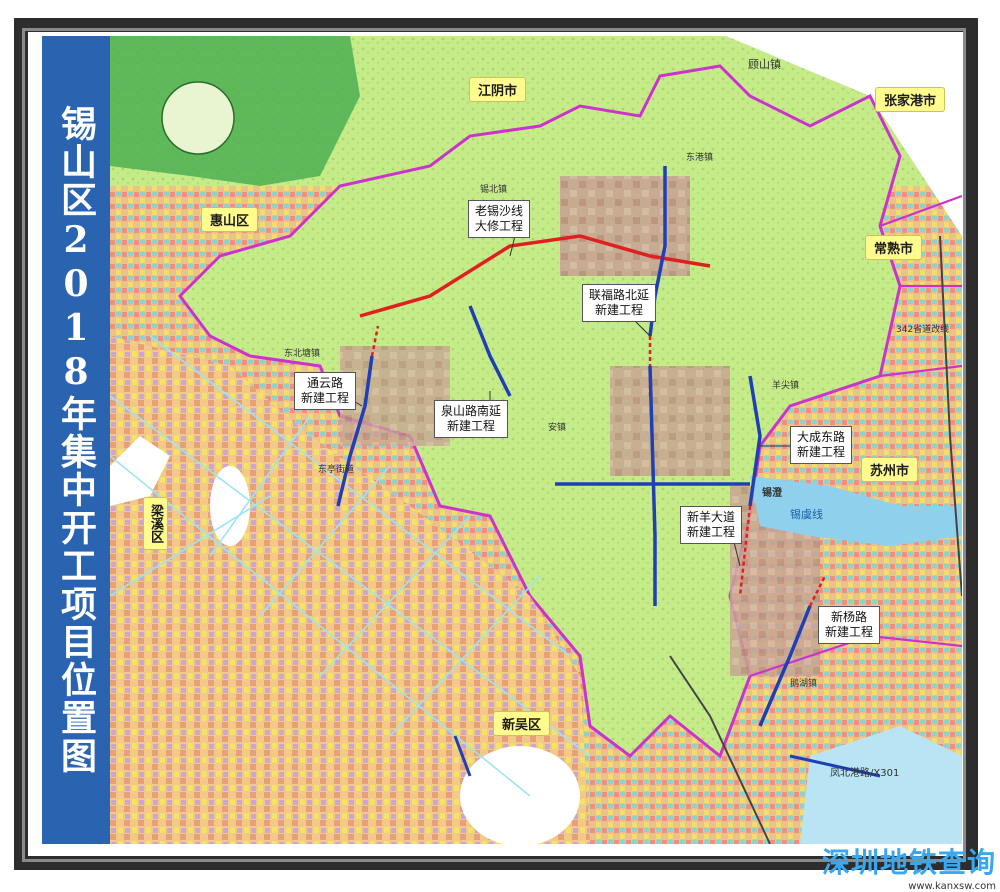  What do you see at coordinates (821, 452) in the screenshot?
I see `callout-dacheng-line2: 新建工程` at bounding box center [821, 452].